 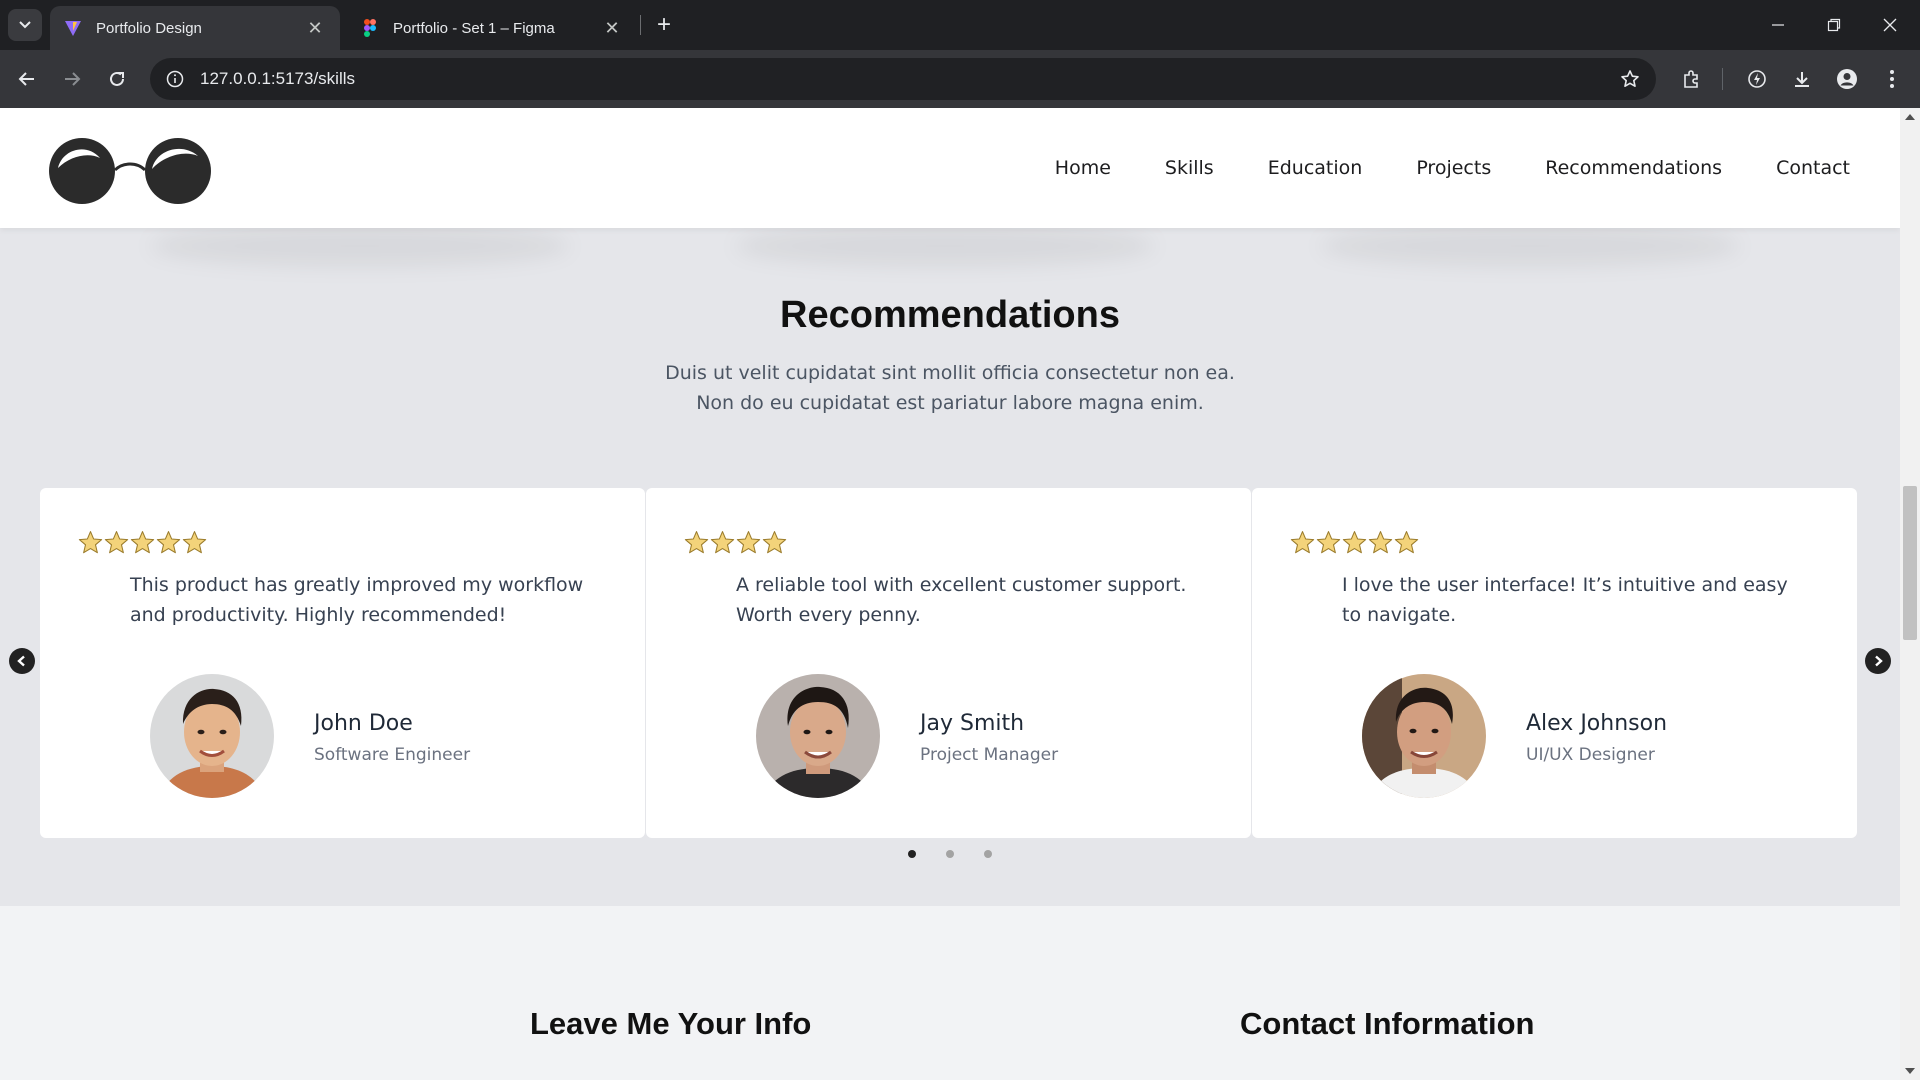 I want to click on chevron-right-icon, so click(x=1878, y=661).